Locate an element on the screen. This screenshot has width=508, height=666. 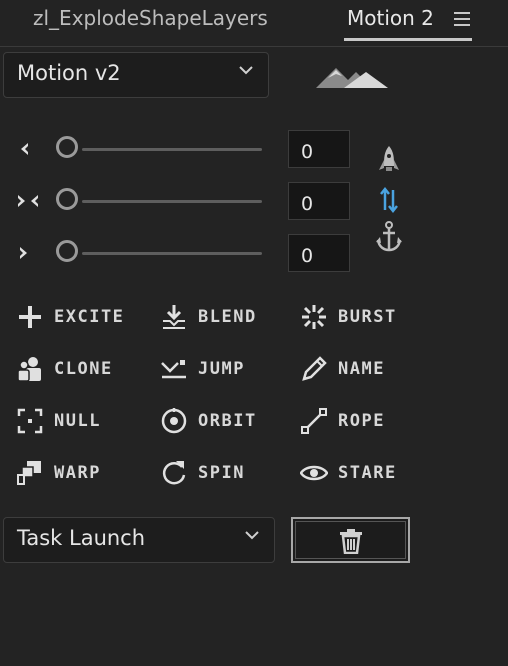
slider-row-in: 0 is located at coordinates (254, 150).